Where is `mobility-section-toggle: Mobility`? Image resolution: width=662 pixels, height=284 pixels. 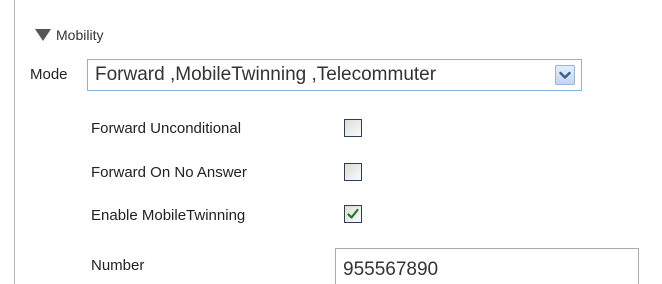
mobility-section-toggle: Mobility is located at coordinates (69, 35).